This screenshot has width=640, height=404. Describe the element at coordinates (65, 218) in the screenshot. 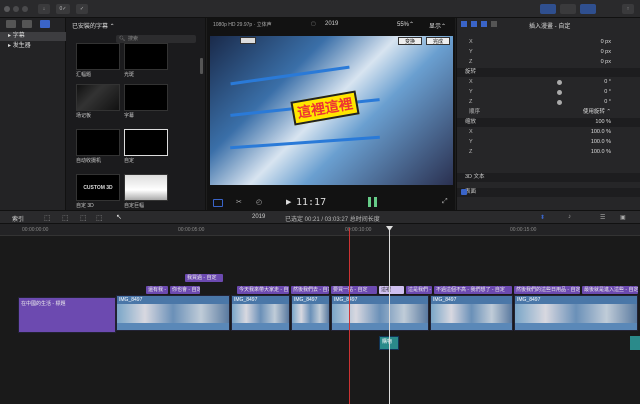

I see `clip-insert-icon: ⬚` at that location.